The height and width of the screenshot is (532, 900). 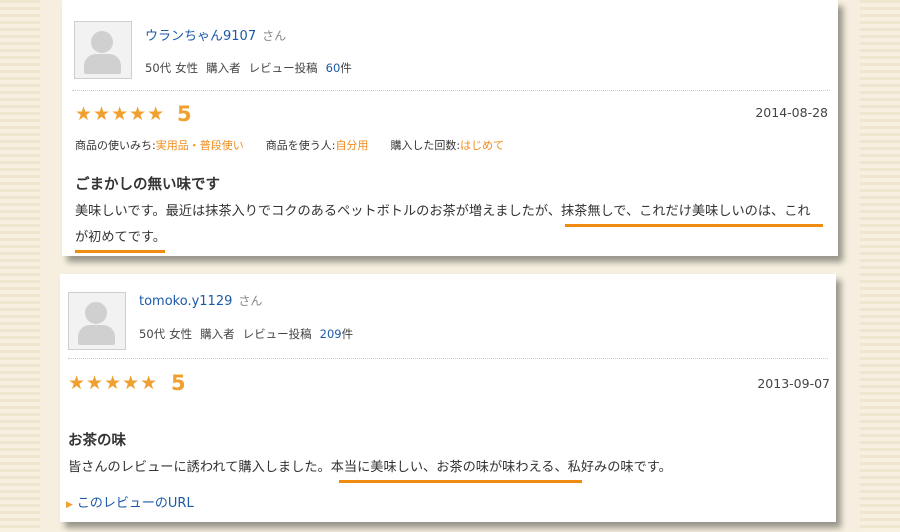 I want to click on review-body-line: が初めてです。, so click(x=120, y=237).